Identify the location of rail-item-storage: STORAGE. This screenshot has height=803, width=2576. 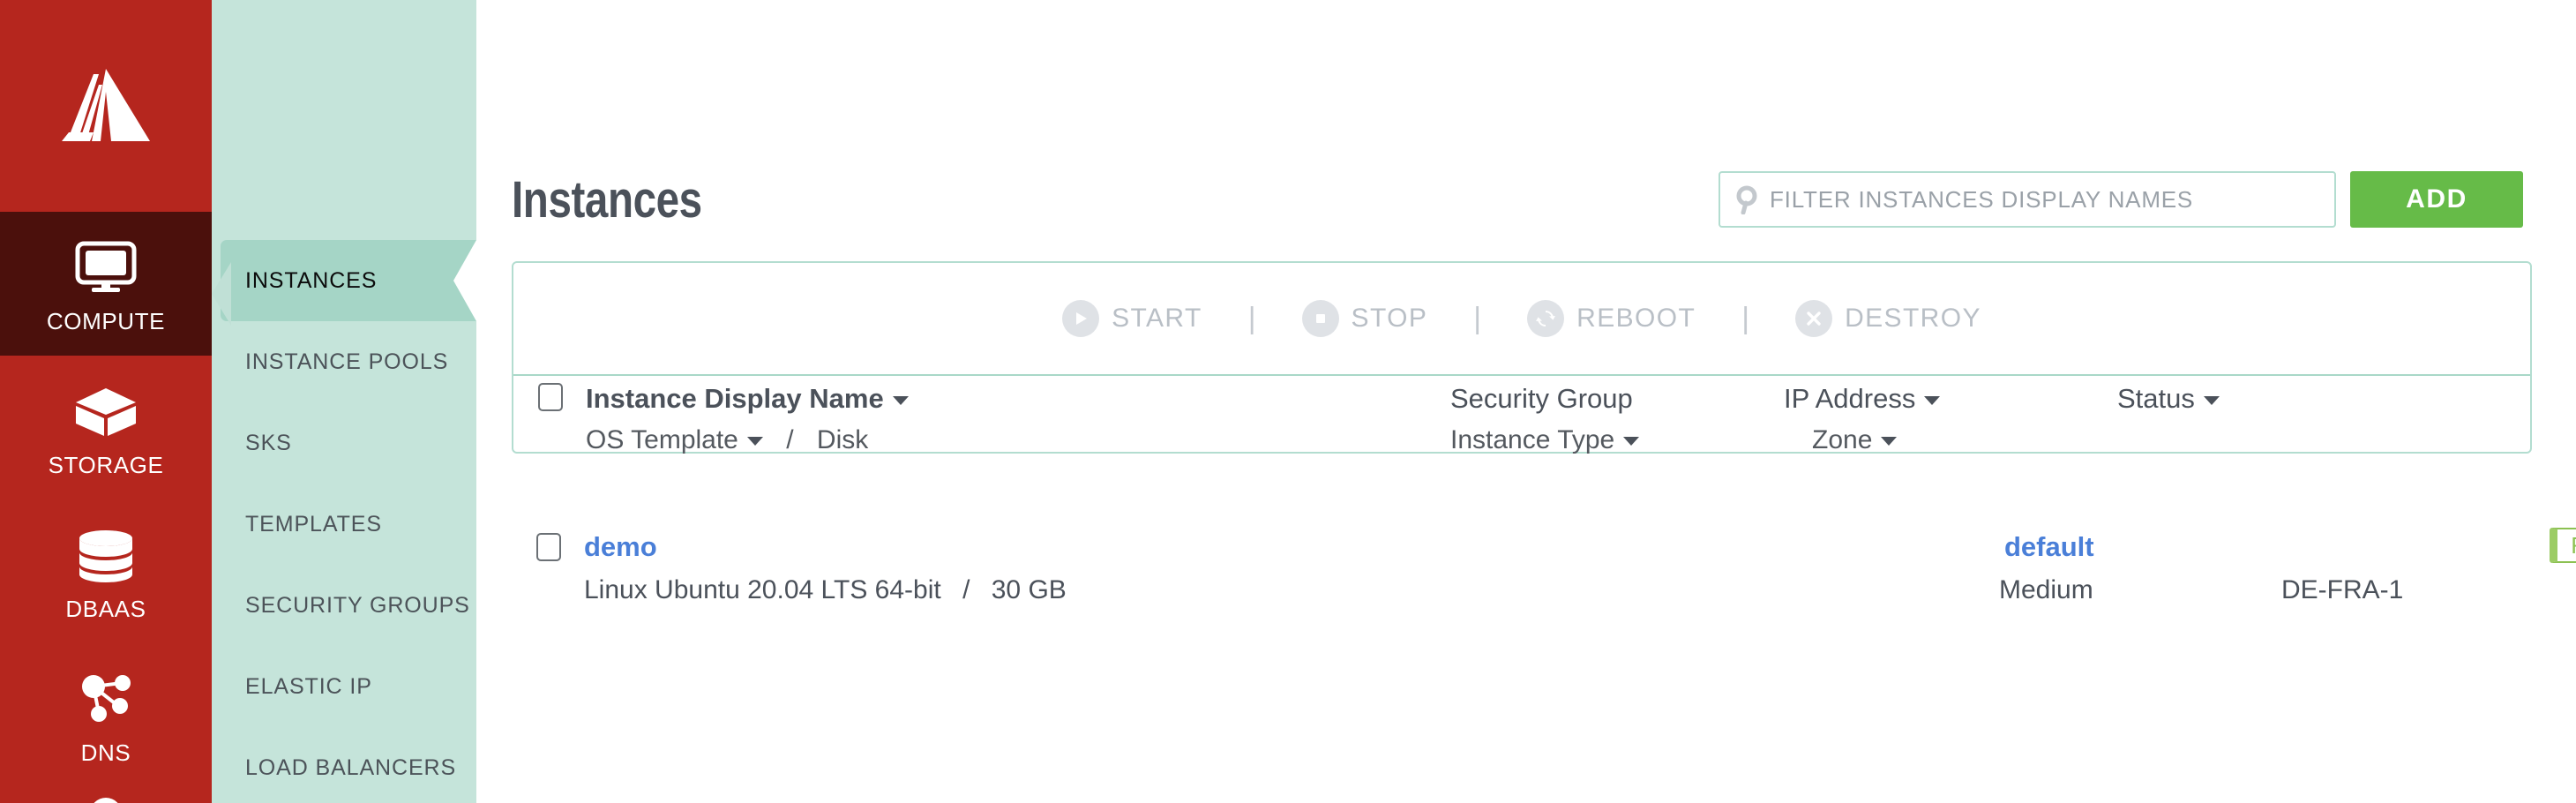
(106, 427).